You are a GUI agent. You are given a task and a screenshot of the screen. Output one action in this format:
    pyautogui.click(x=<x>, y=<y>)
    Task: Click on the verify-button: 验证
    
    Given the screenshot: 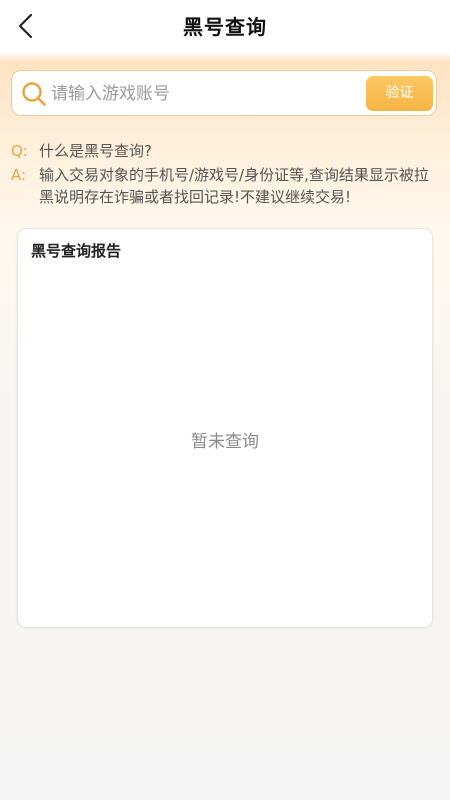 What is the action you would take?
    pyautogui.click(x=399, y=93)
    